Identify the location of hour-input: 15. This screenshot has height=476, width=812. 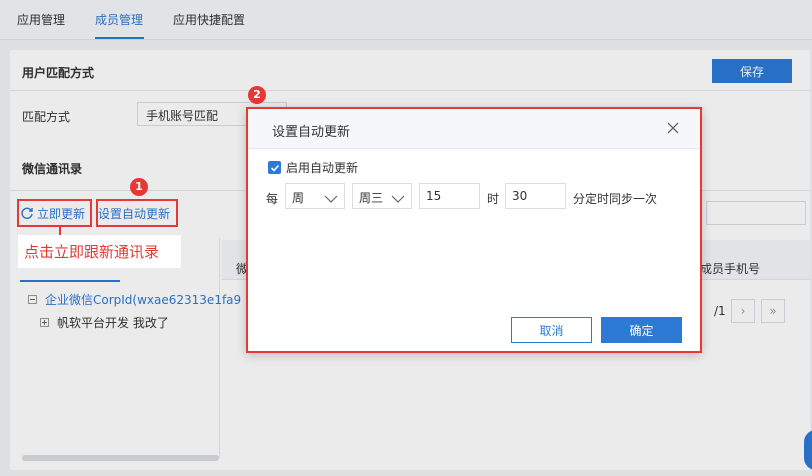
(449, 196).